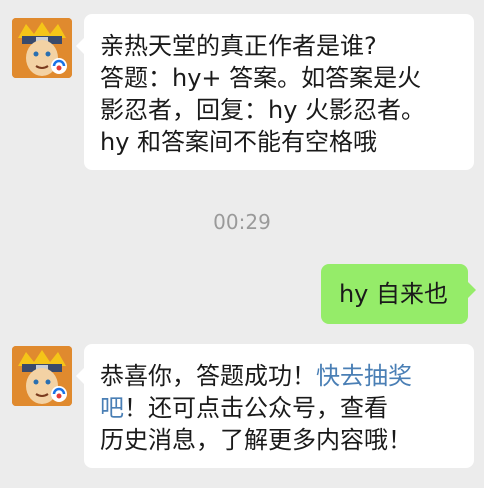 The image size is (484, 488). I want to click on message-line: hy 和答案间不能有空格哦, so click(239, 142).